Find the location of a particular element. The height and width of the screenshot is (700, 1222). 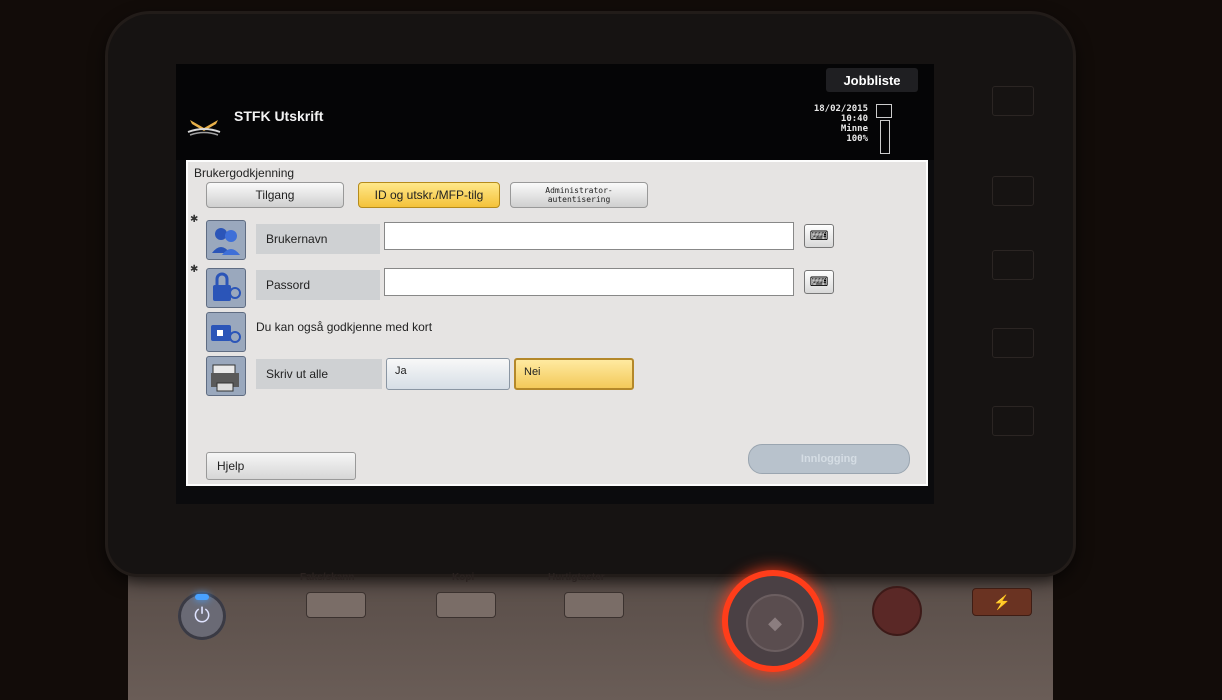

date-text: 18/02/2015 is located at coordinates (840, 109).